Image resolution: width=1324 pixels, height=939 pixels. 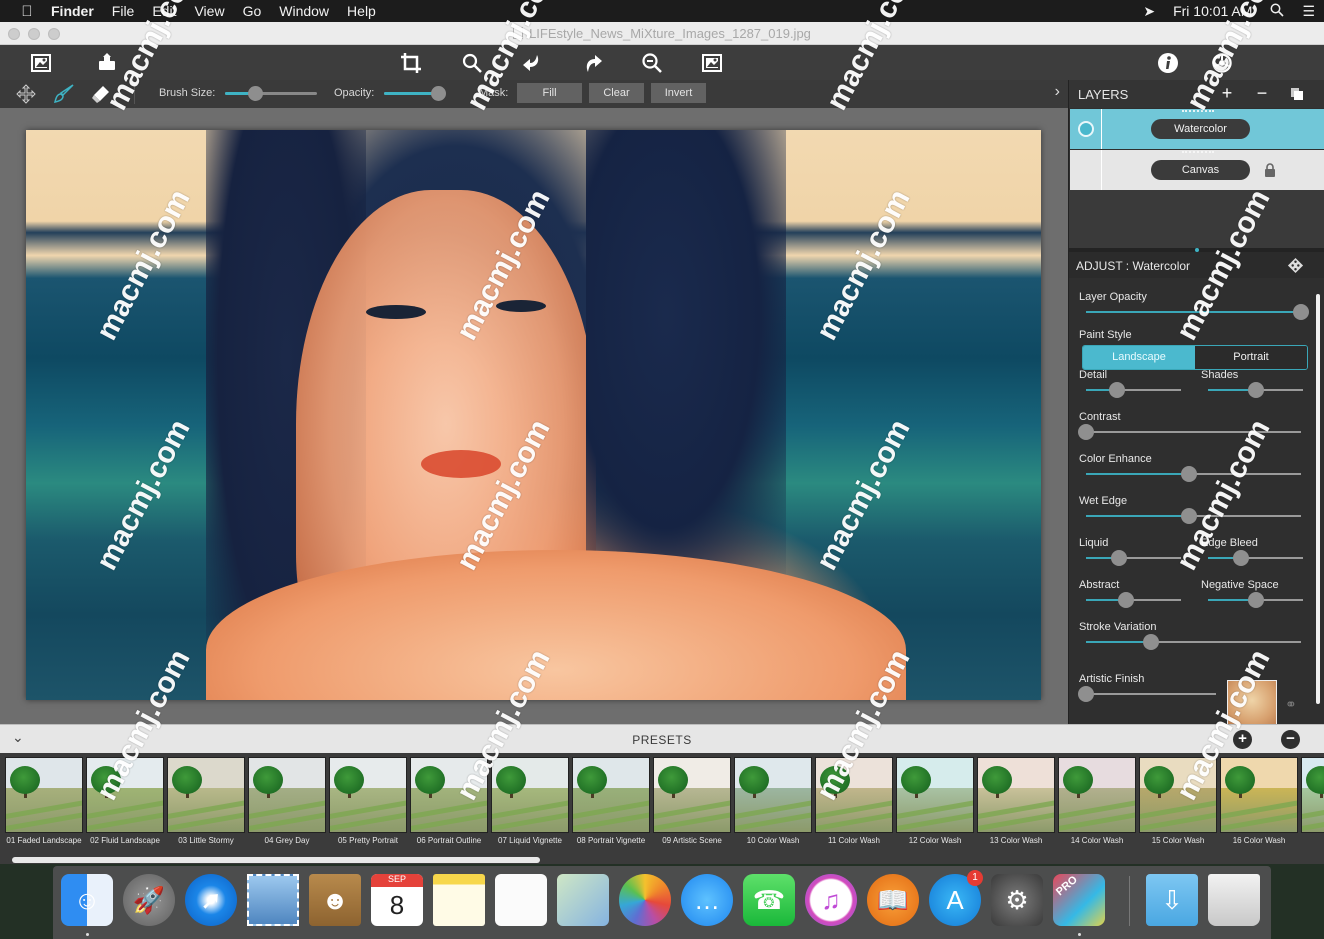 I want to click on paint-style-portrait: Portrait, so click(x=1251, y=357).